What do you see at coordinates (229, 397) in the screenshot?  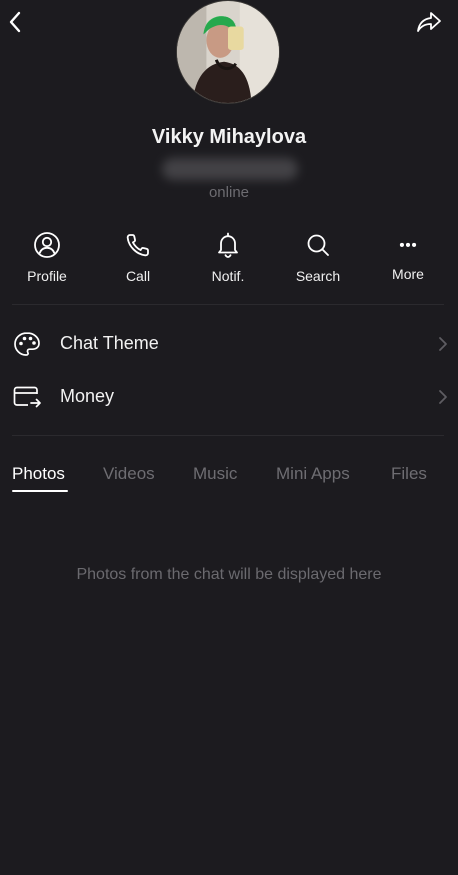 I see `money-row: Money` at bounding box center [229, 397].